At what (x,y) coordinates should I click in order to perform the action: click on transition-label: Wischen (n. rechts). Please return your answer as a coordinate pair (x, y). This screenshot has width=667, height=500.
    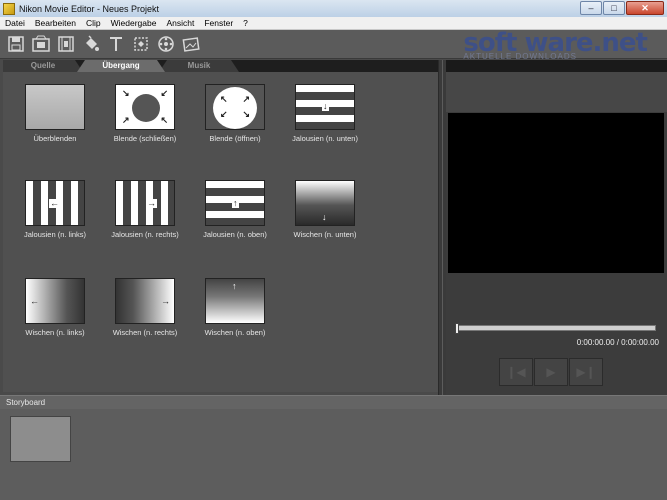
    Looking at the image, I should click on (145, 332).